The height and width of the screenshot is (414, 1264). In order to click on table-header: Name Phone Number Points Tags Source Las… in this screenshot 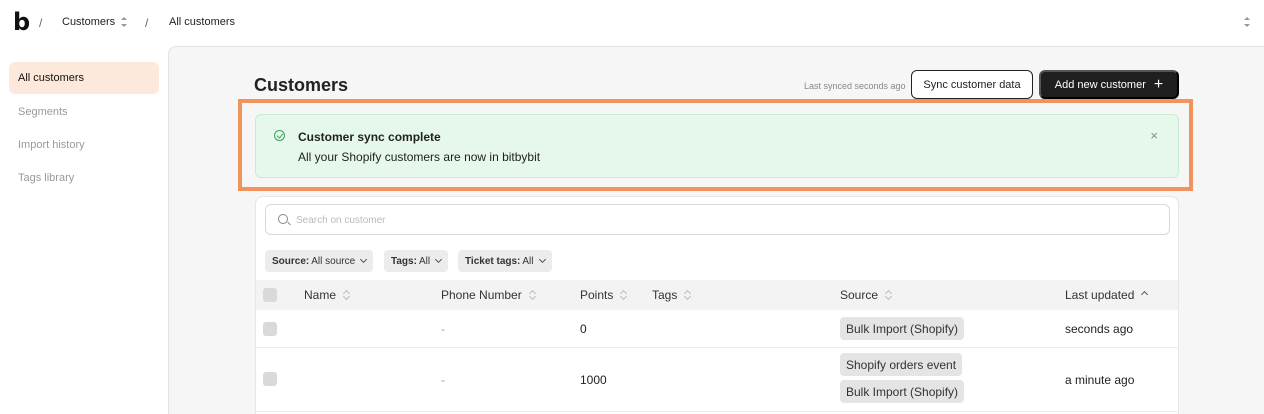, I will do `click(717, 295)`.